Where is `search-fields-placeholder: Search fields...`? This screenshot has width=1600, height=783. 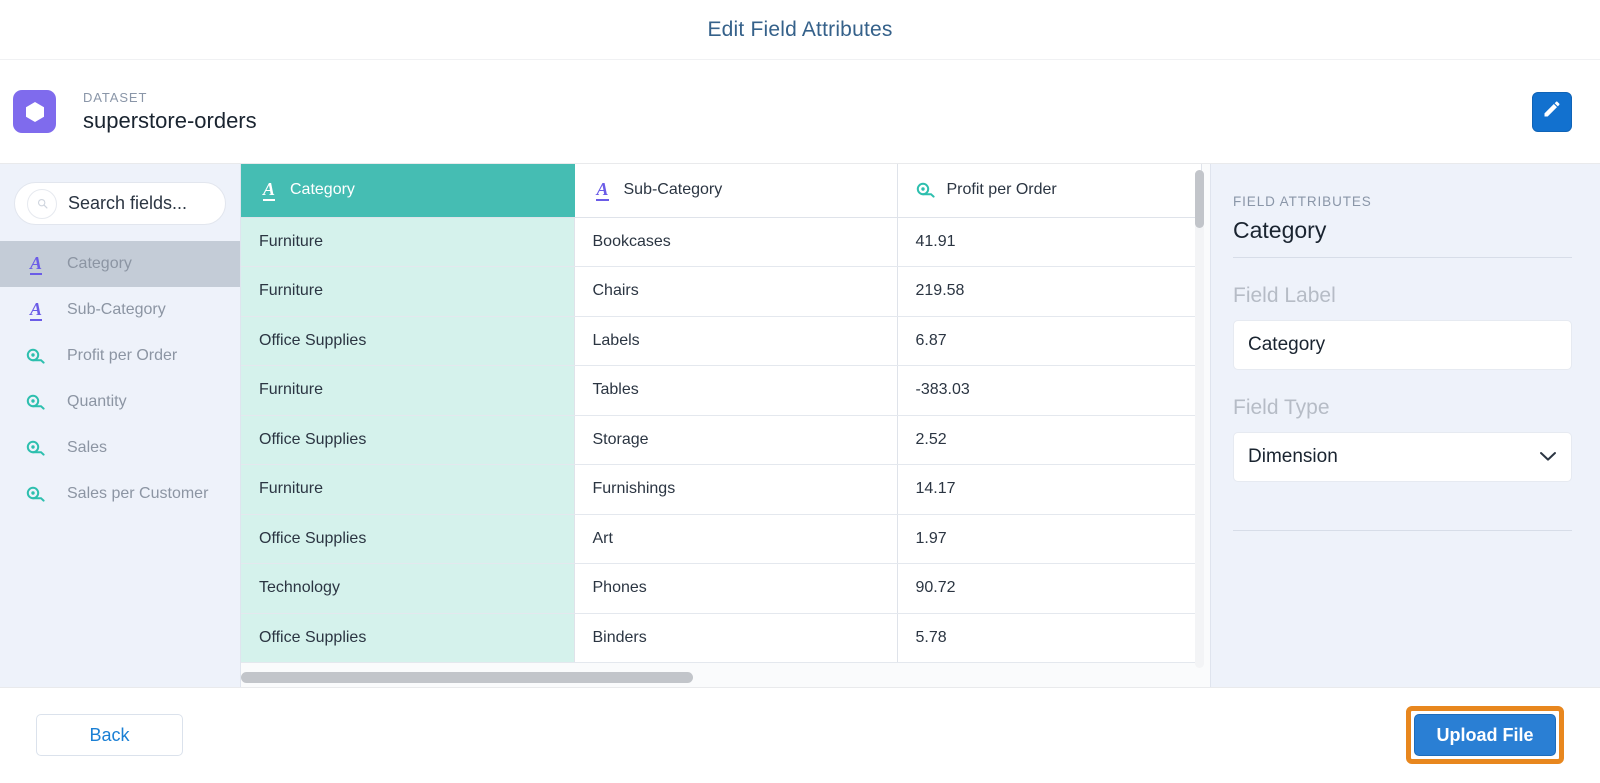 search-fields-placeholder: Search fields... is located at coordinates (128, 203).